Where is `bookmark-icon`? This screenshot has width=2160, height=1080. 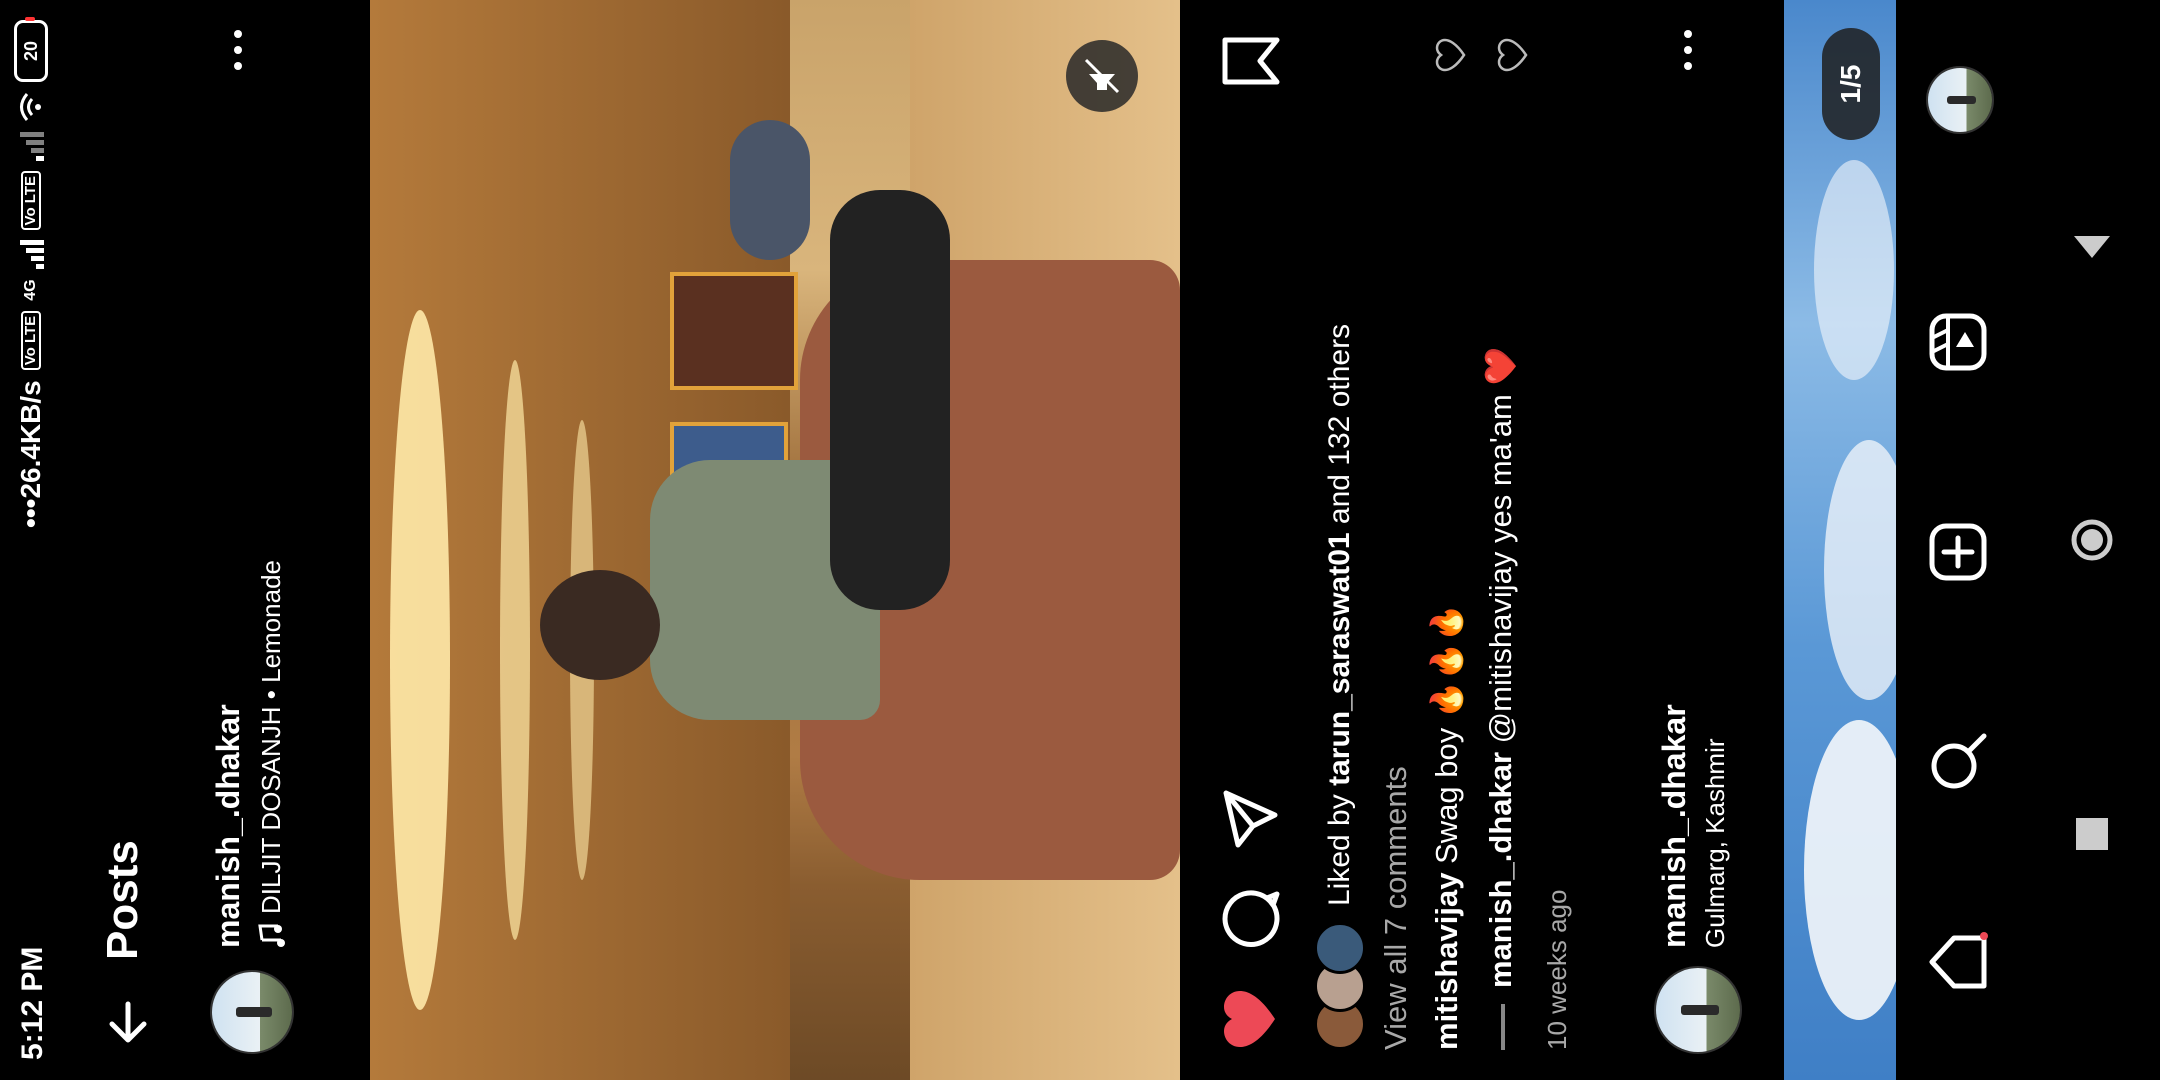 bookmark-icon is located at coordinates (1251, 61).